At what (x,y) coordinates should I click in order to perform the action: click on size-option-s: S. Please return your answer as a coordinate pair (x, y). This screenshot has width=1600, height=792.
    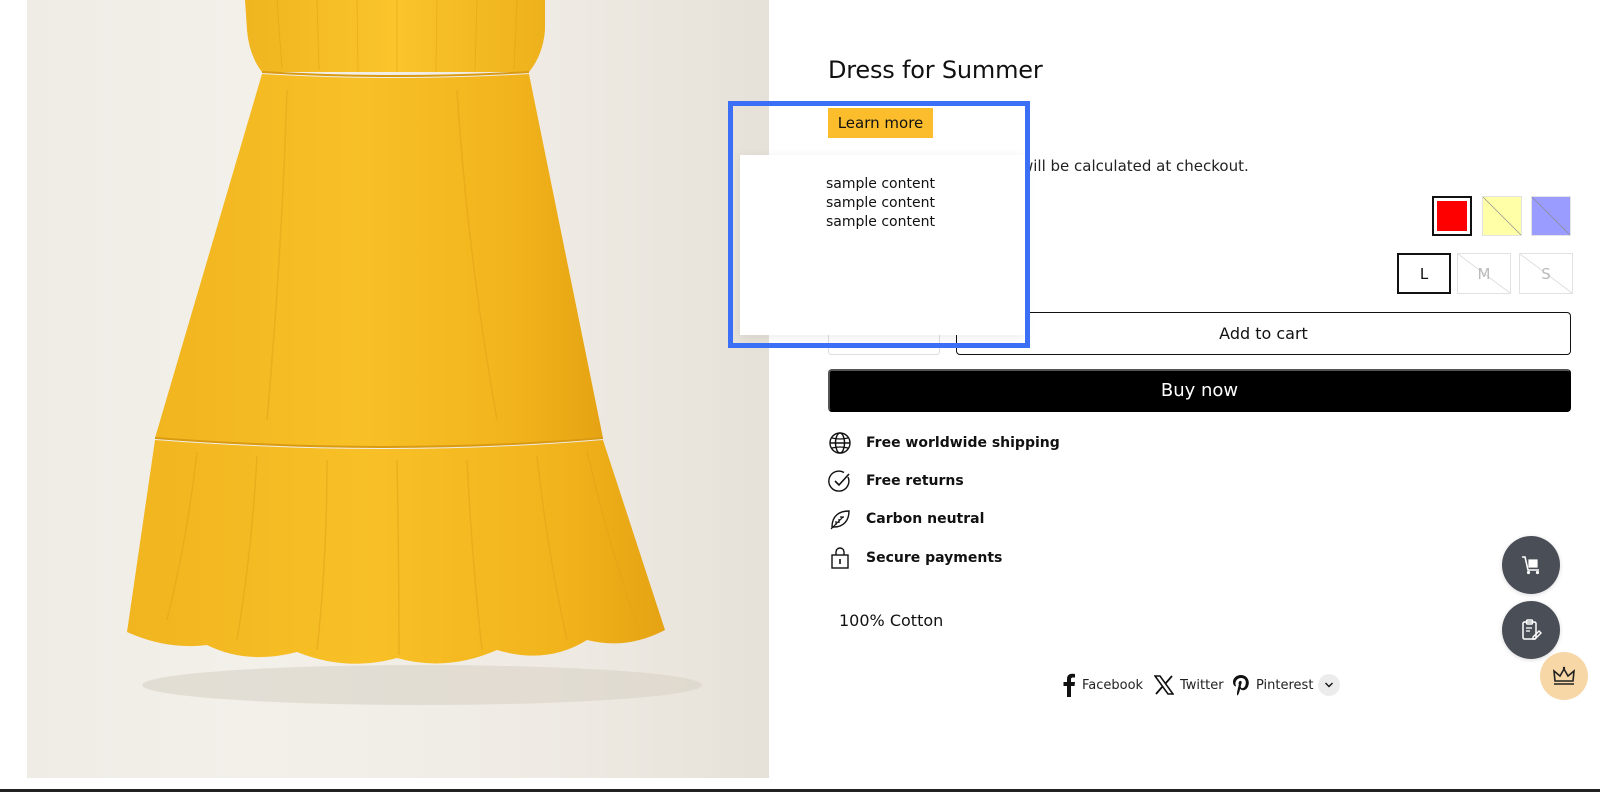
    Looking at the image, I should click on (1546, 273).